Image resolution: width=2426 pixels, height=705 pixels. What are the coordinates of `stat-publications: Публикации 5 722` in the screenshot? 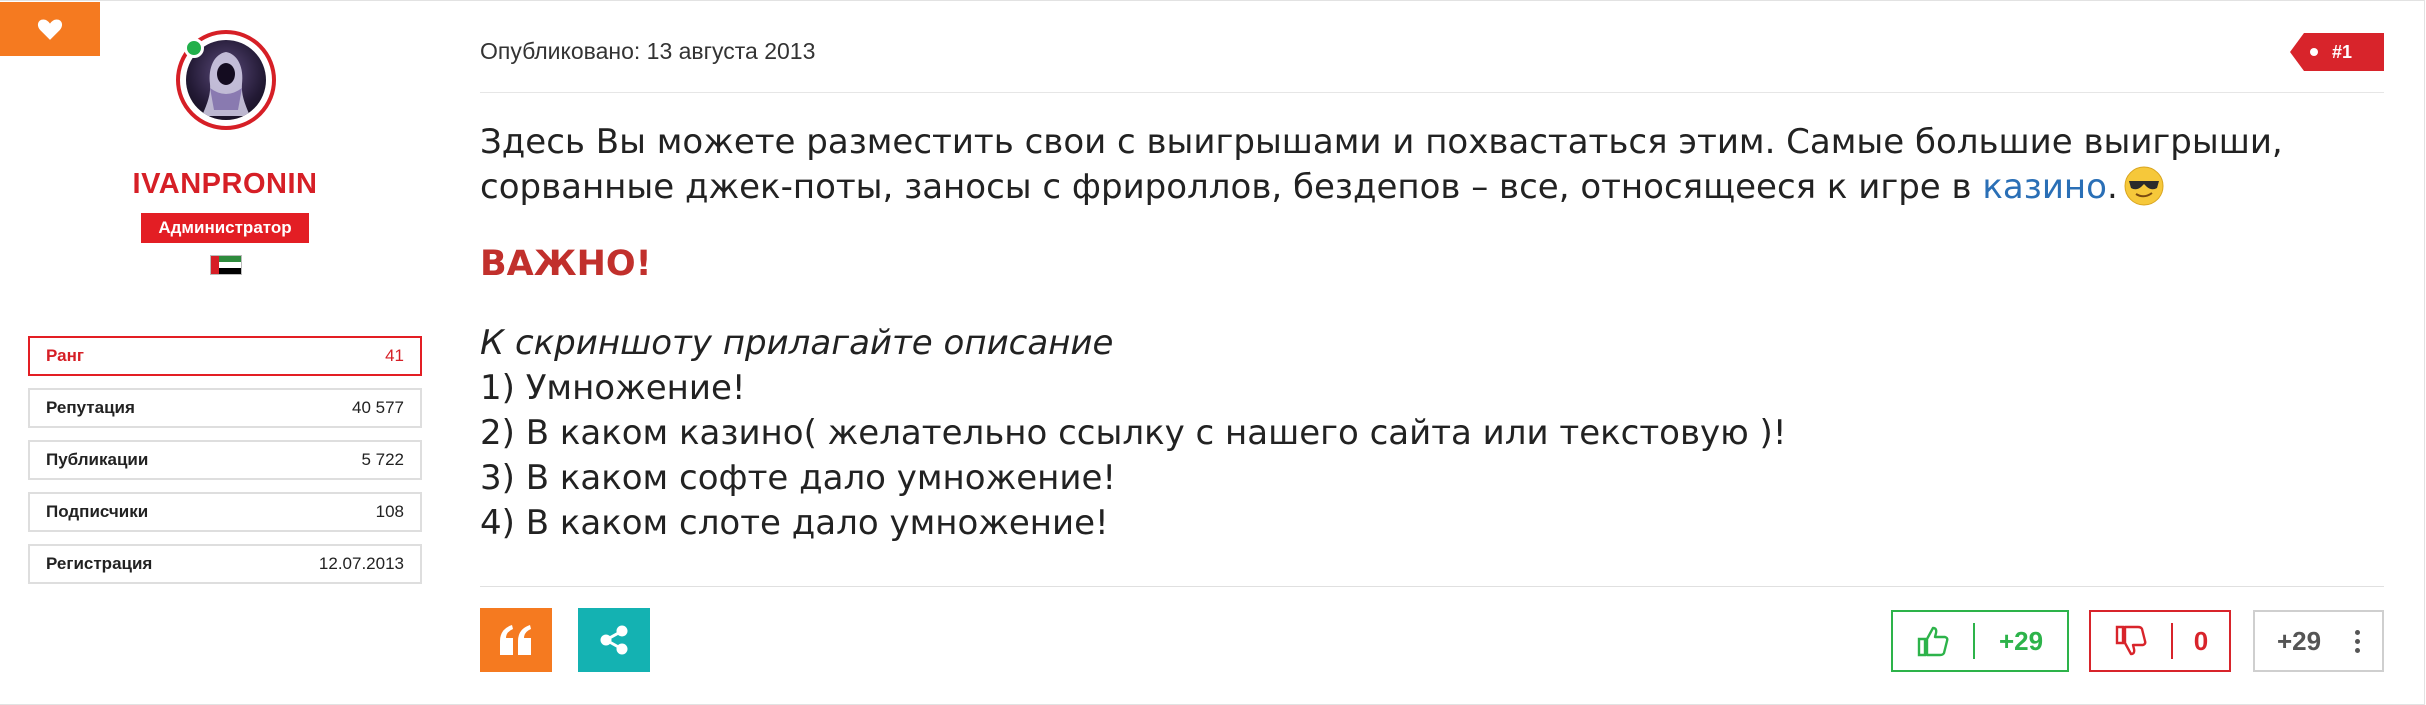 It's located at (225, 460).